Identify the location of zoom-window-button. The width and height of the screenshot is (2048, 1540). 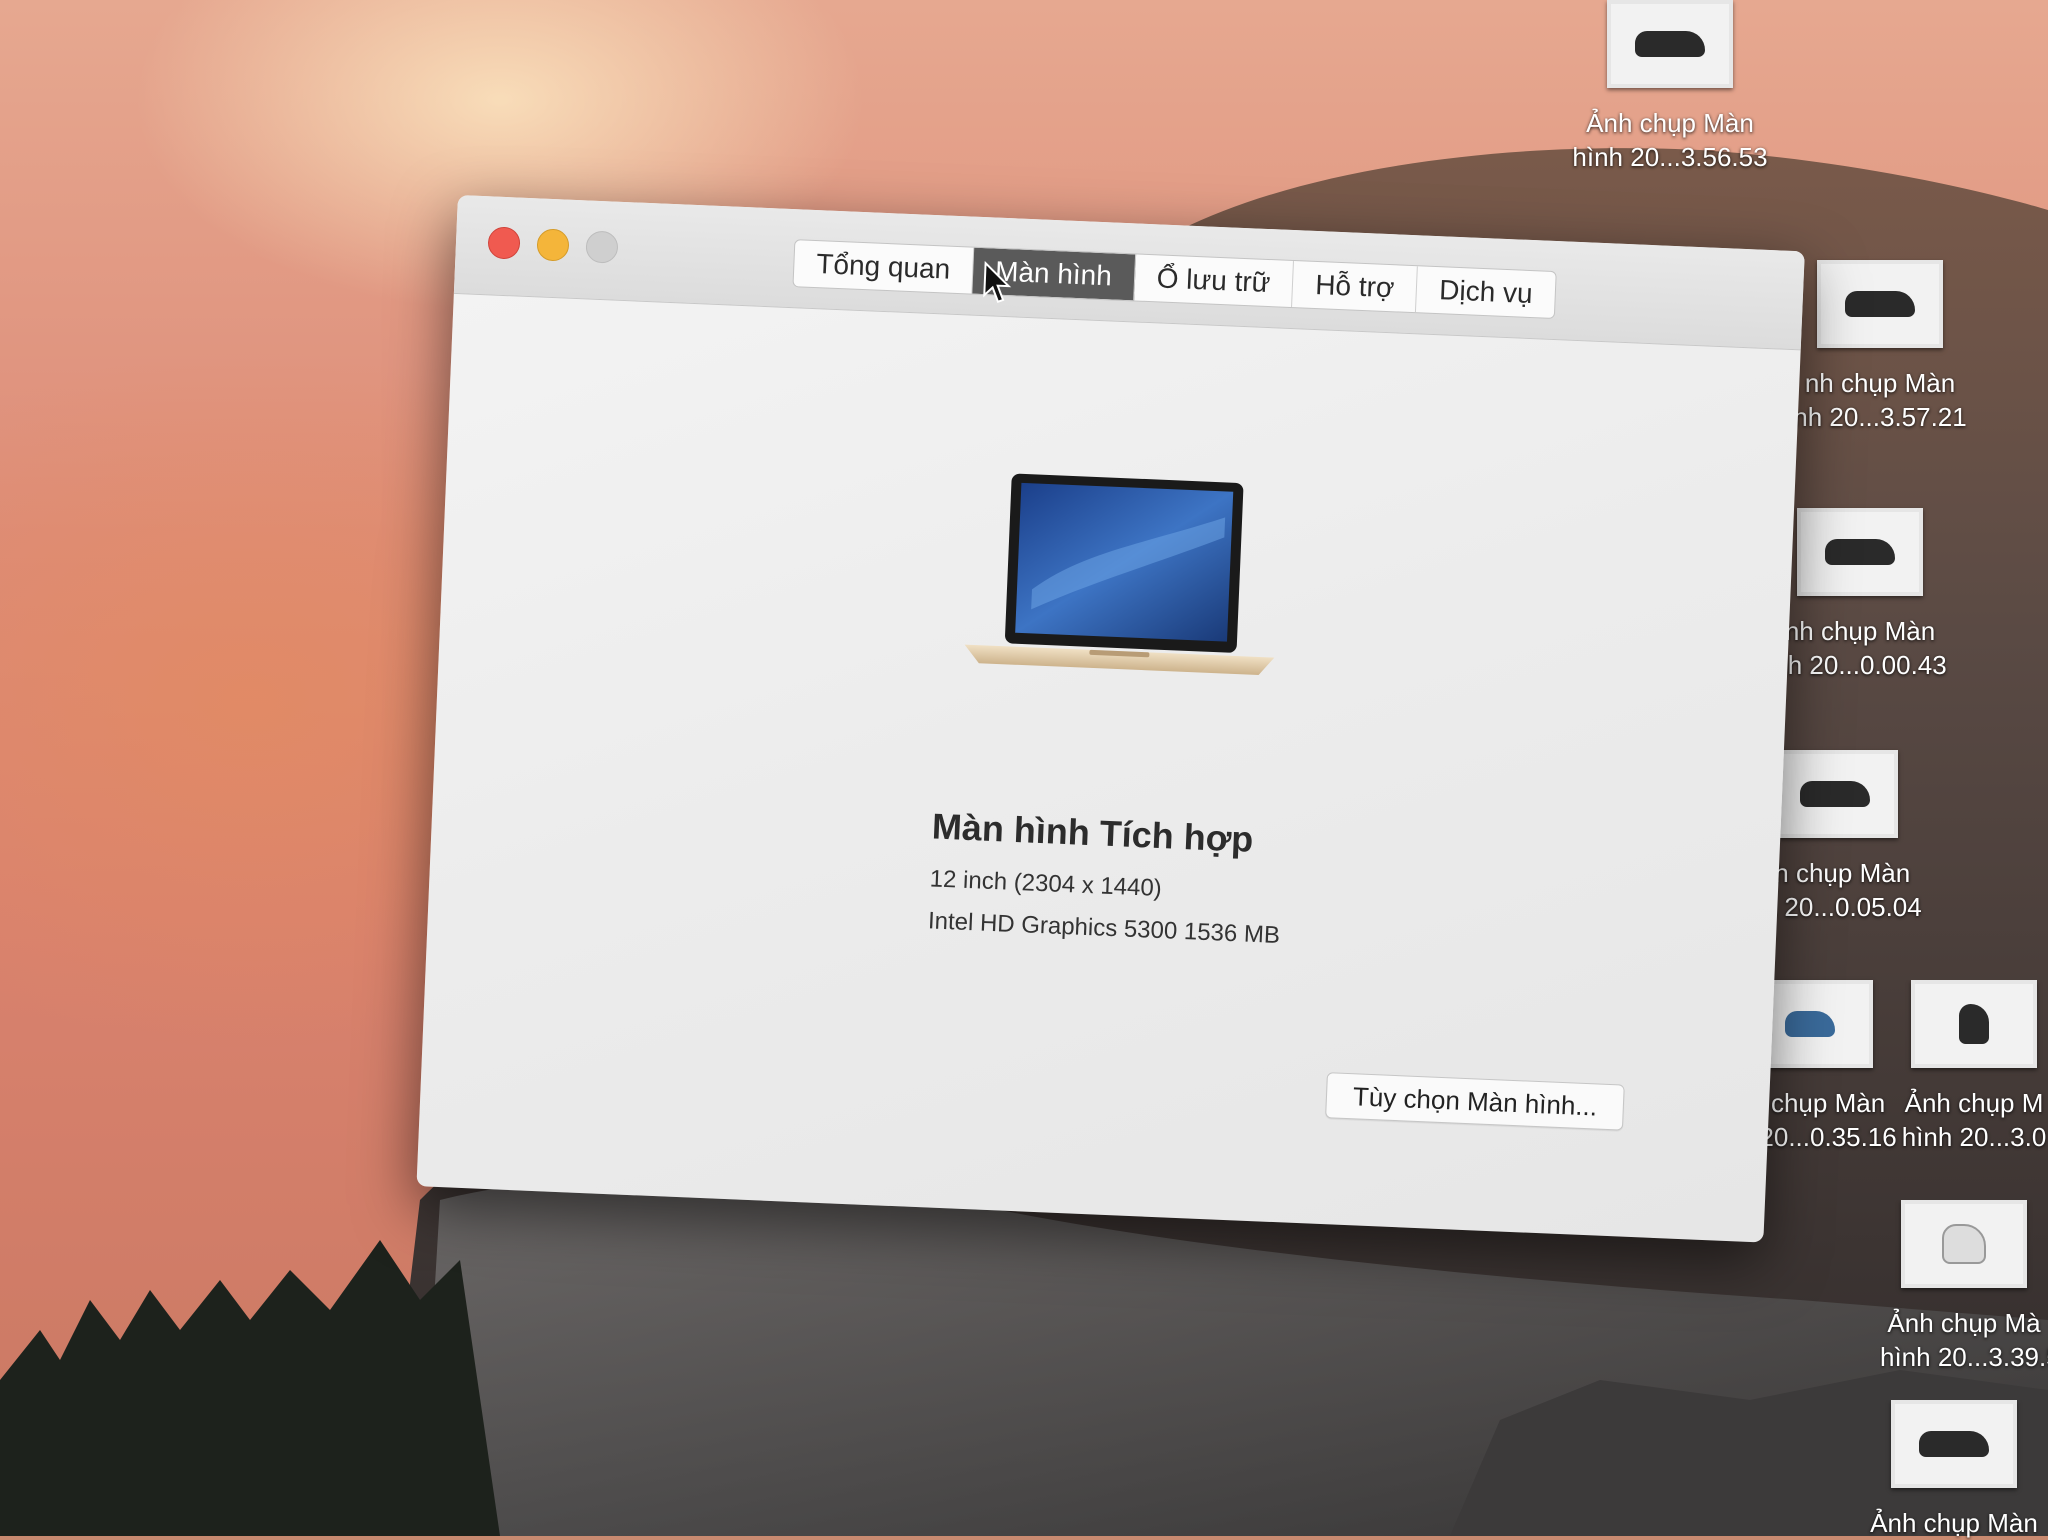
(602, 247).